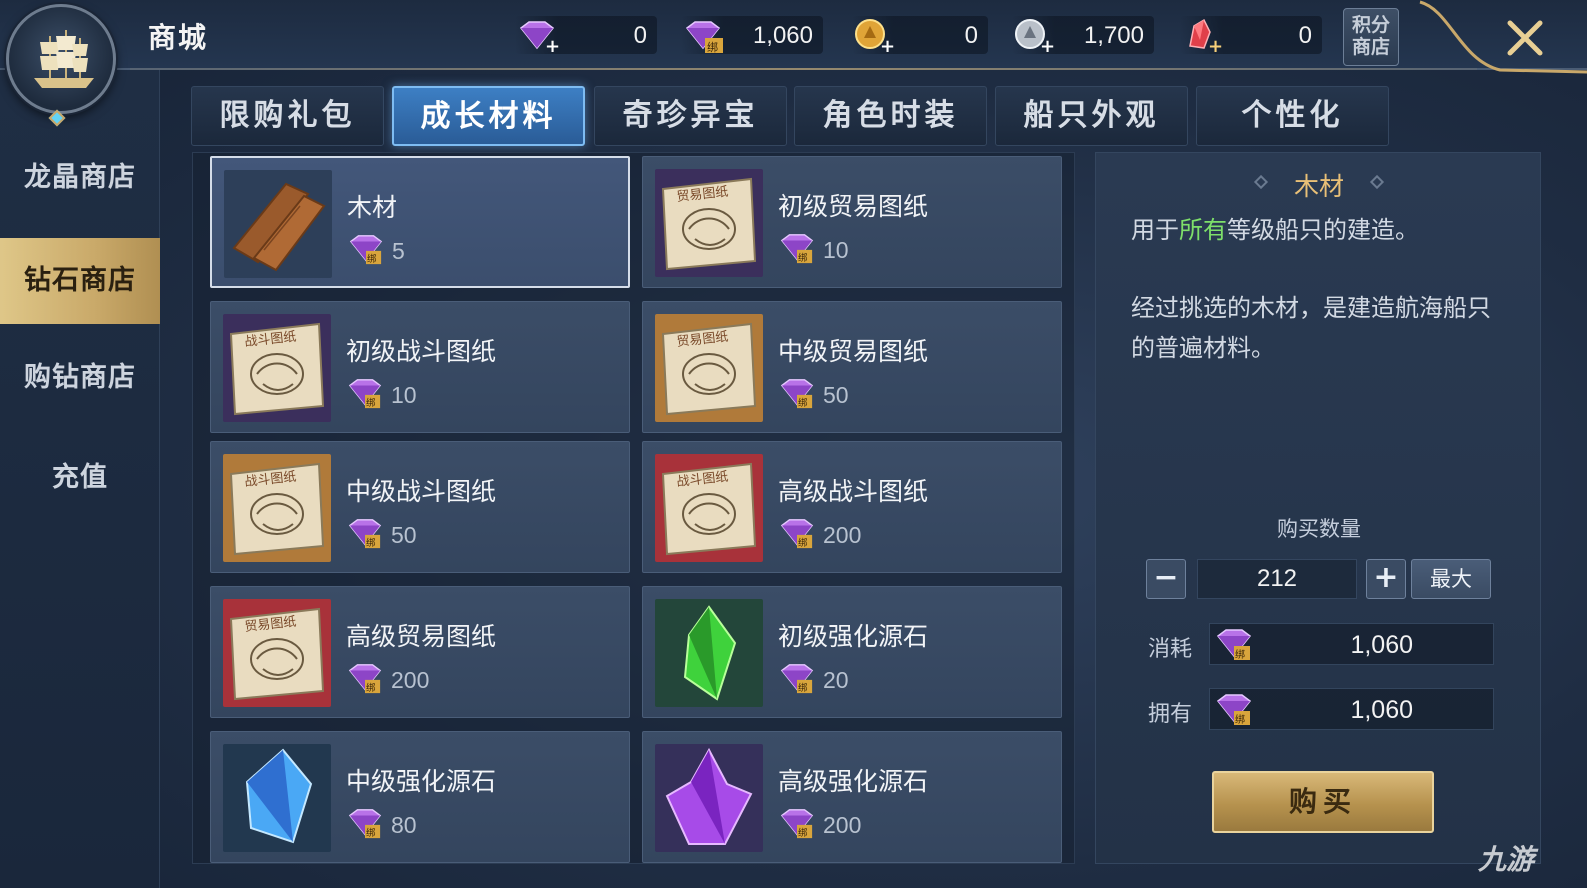  What do you see at coordinates (420, 507) in the screenshot?
I see `item-card: 战斗图纸 中级战斗图纸绑 50` at bounding box center [420, 507].